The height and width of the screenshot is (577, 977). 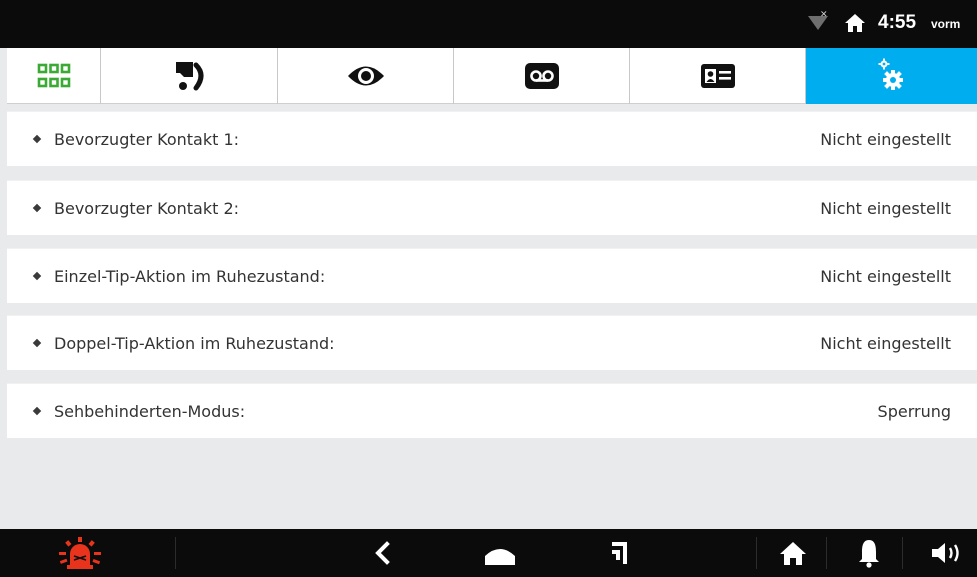 I want to click on house-icon, so click(x=793, y=553).